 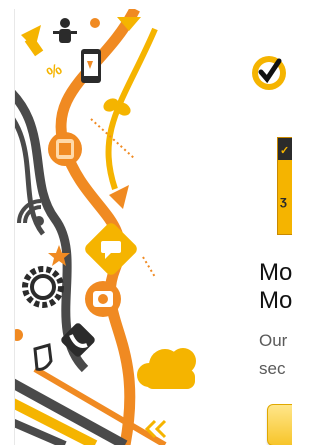 I want to click on cloud-icon, so click(x=166, y=368).